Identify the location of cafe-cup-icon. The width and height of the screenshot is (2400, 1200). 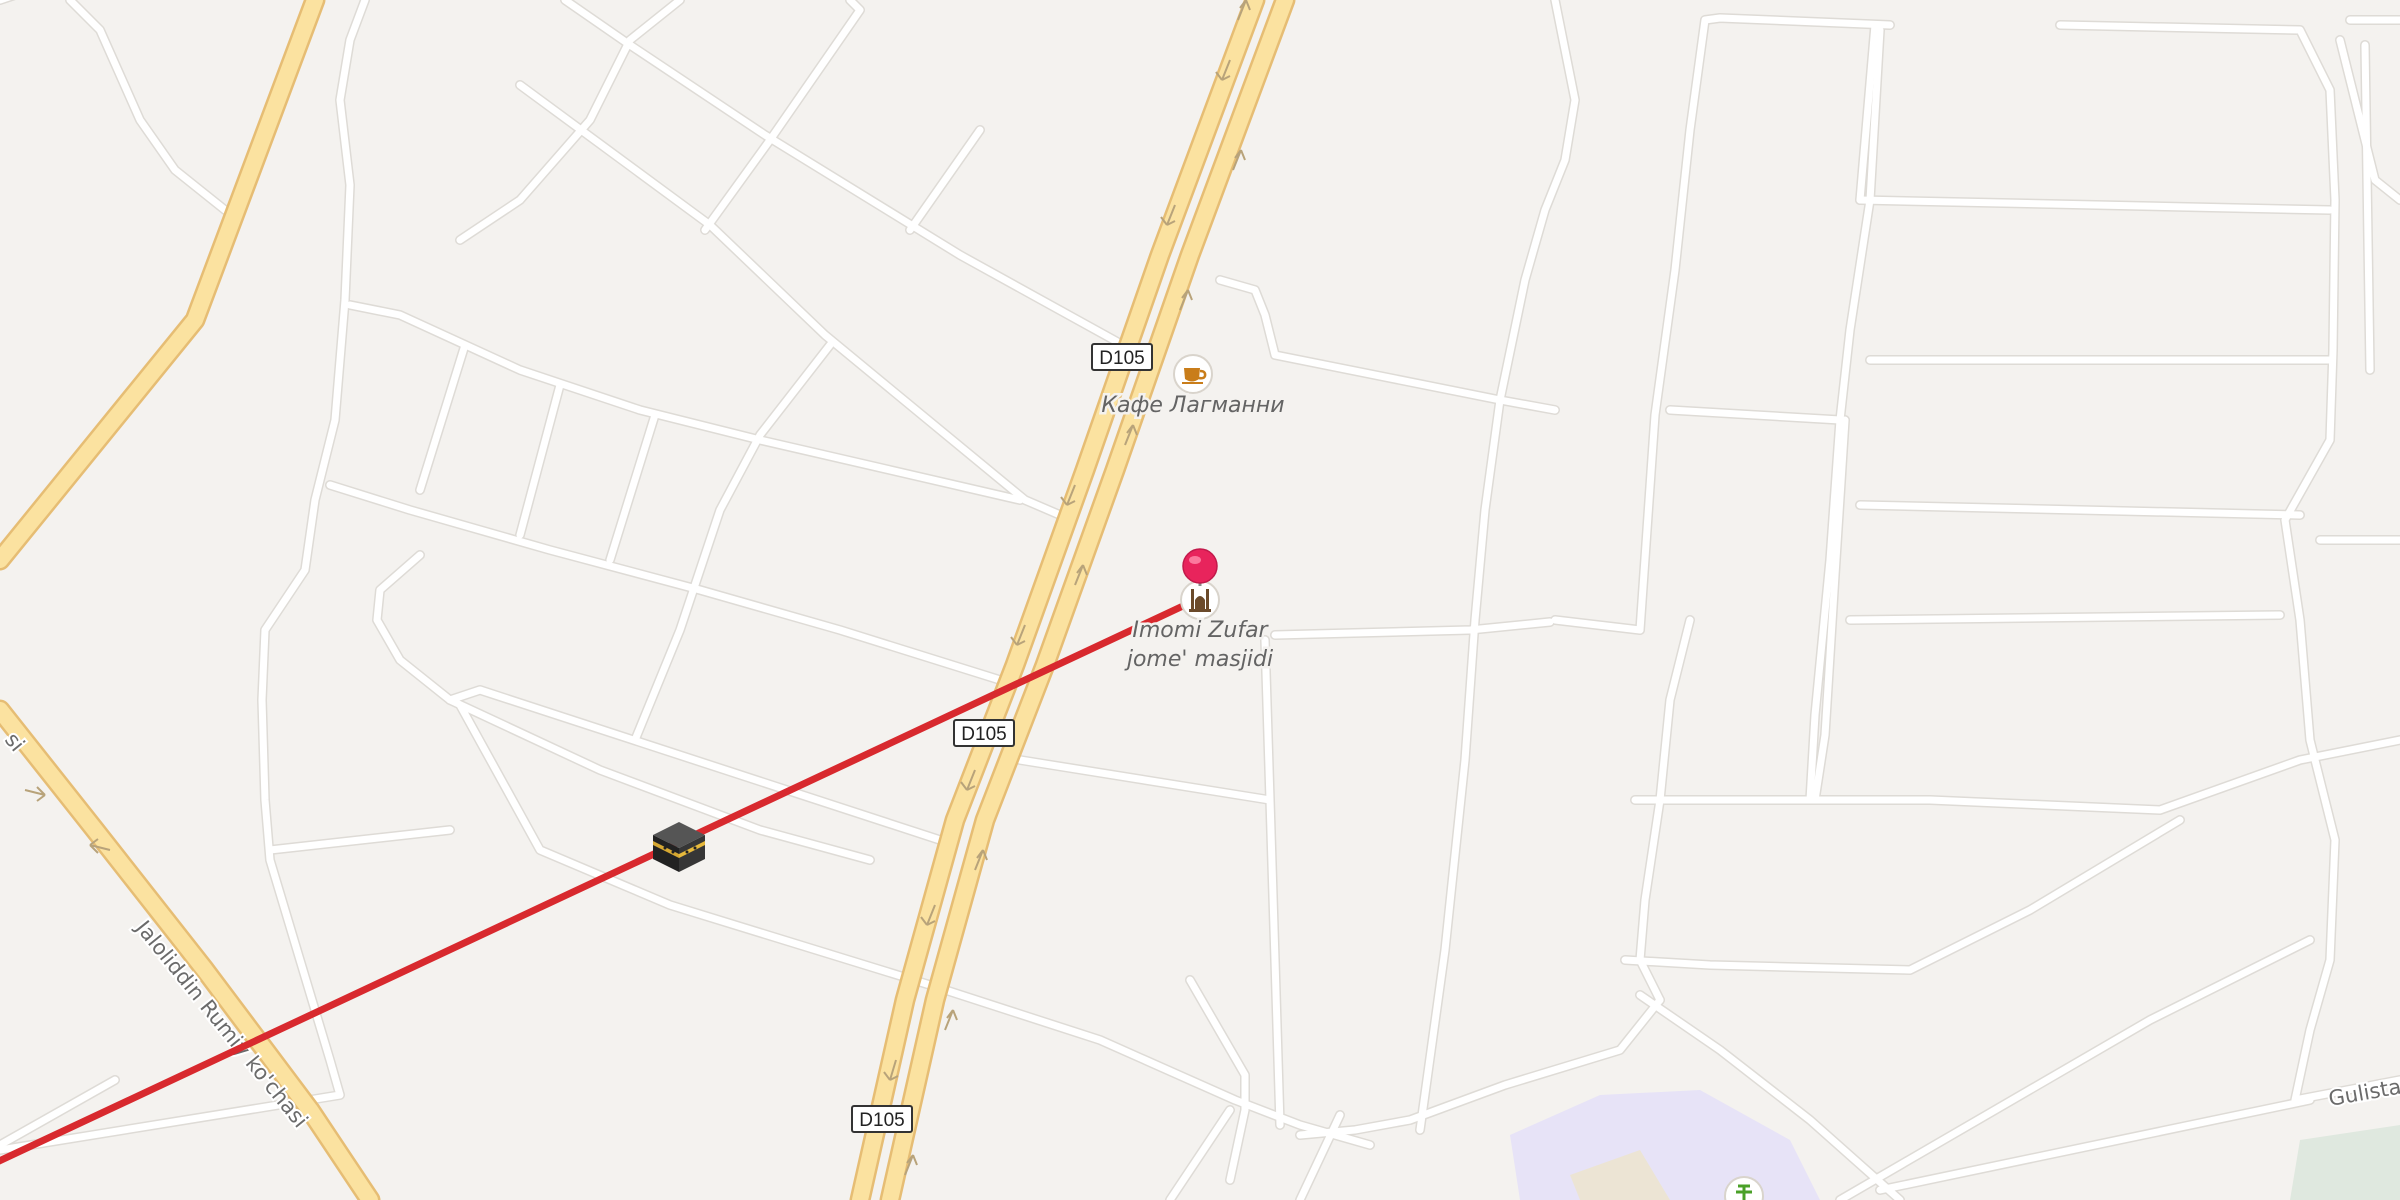
(1193, 374).